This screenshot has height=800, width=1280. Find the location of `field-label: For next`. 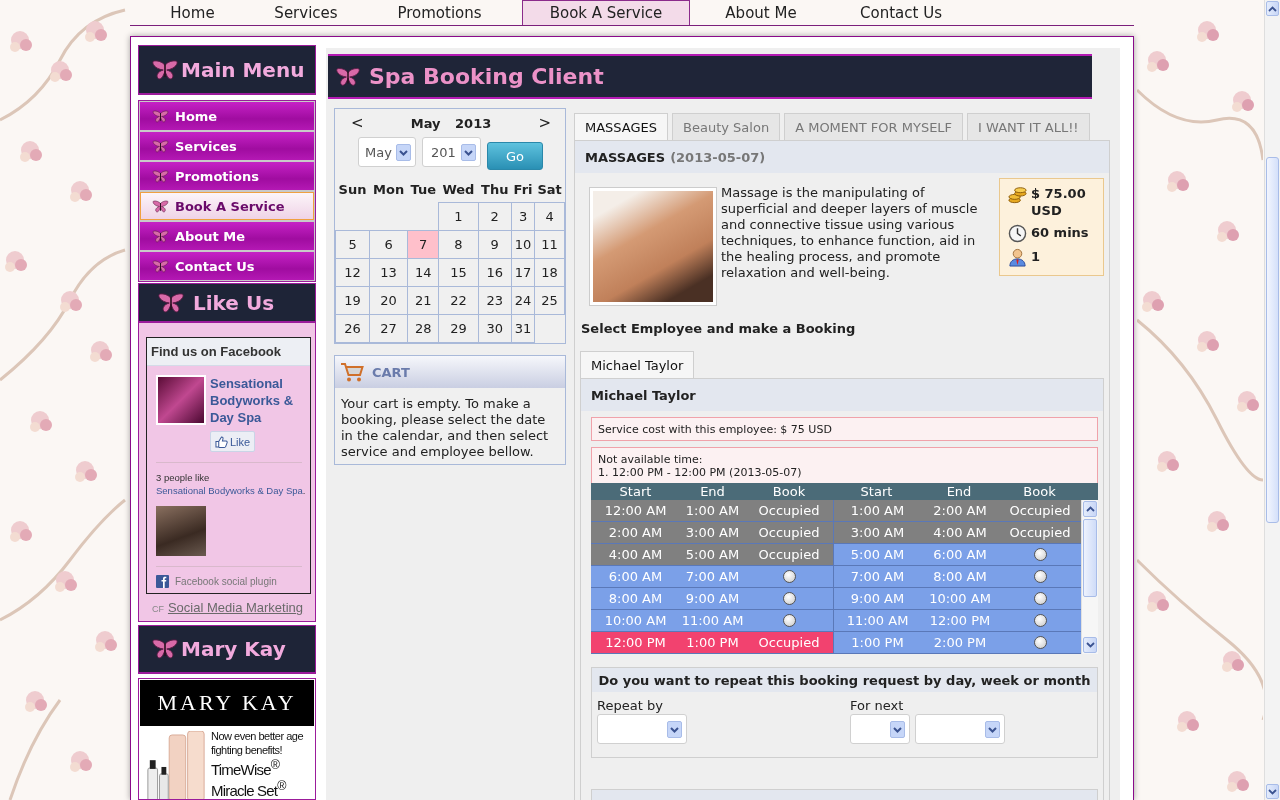

field-label: For next is located at coordinates (877, 706).